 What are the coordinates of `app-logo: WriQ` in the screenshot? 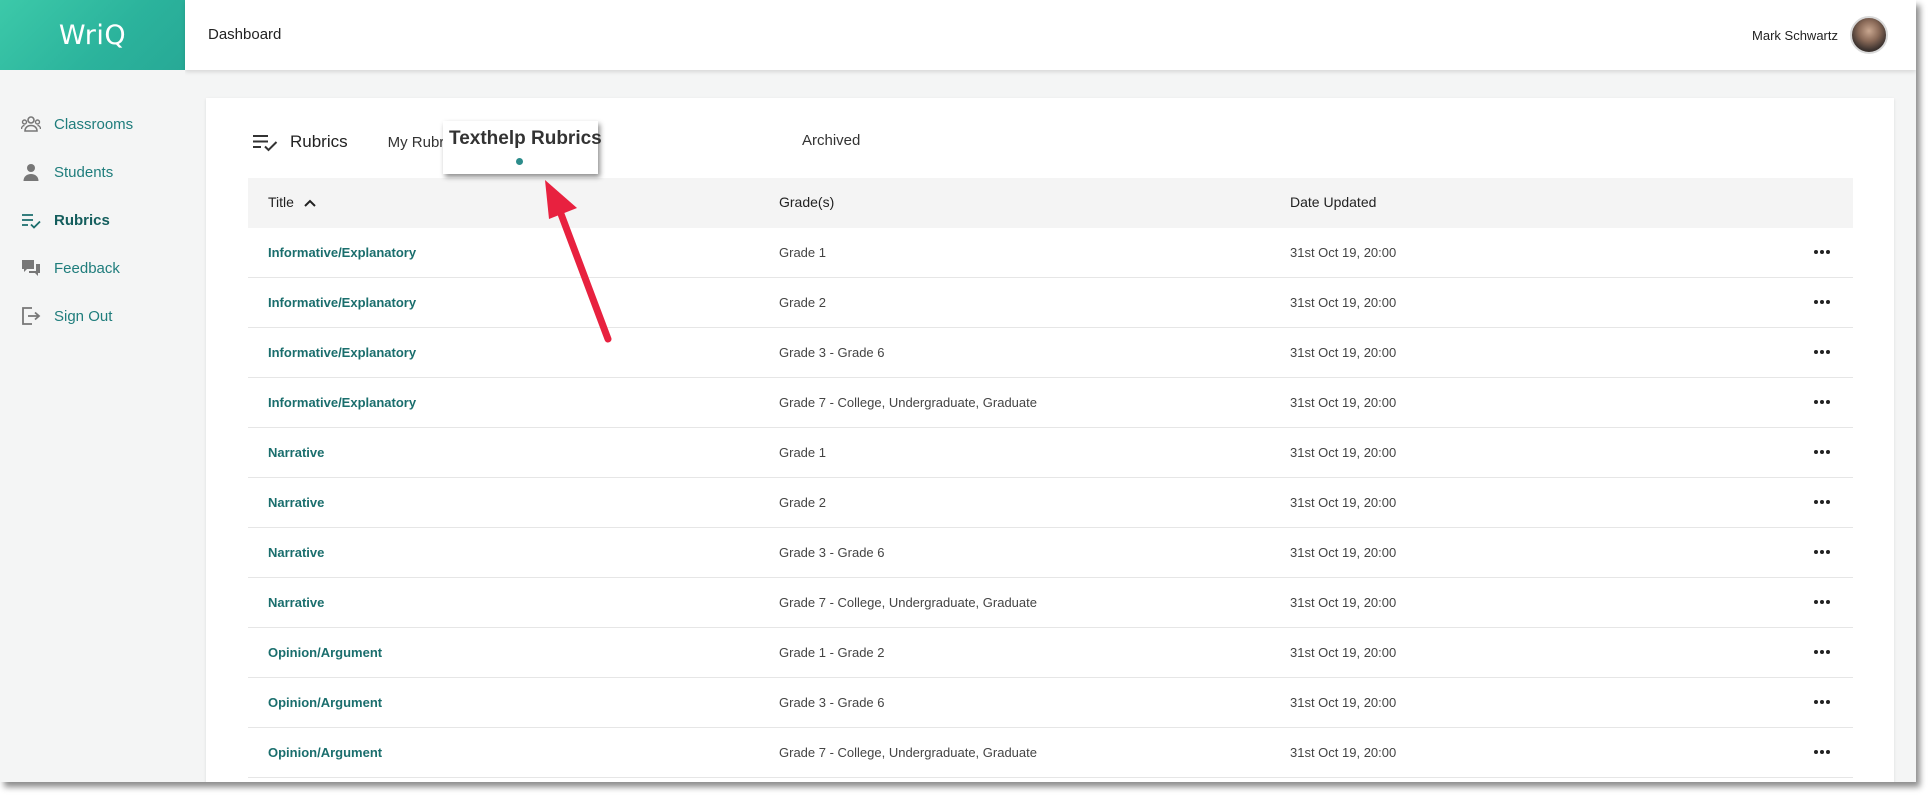 It's located at (92, 35).